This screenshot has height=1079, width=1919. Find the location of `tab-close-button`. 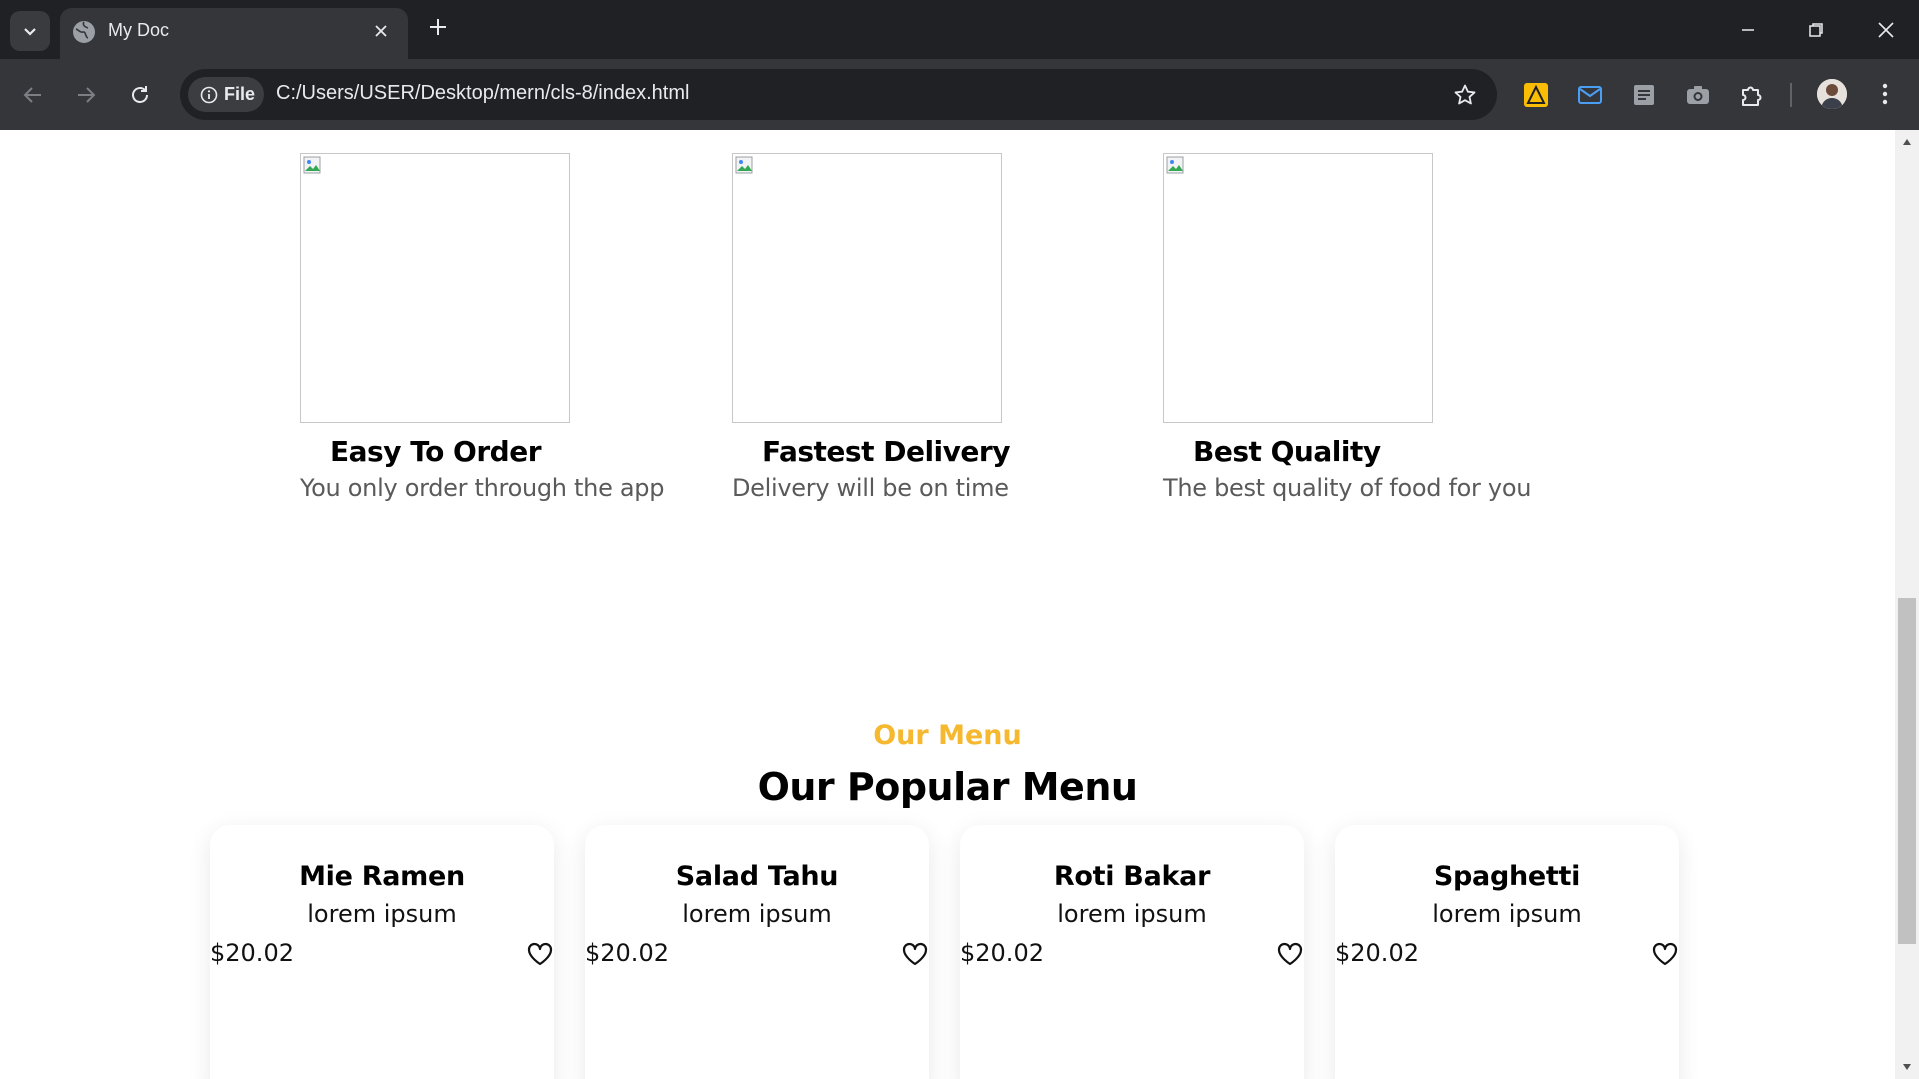

tab-close-button is located at coordinates (381, 31).